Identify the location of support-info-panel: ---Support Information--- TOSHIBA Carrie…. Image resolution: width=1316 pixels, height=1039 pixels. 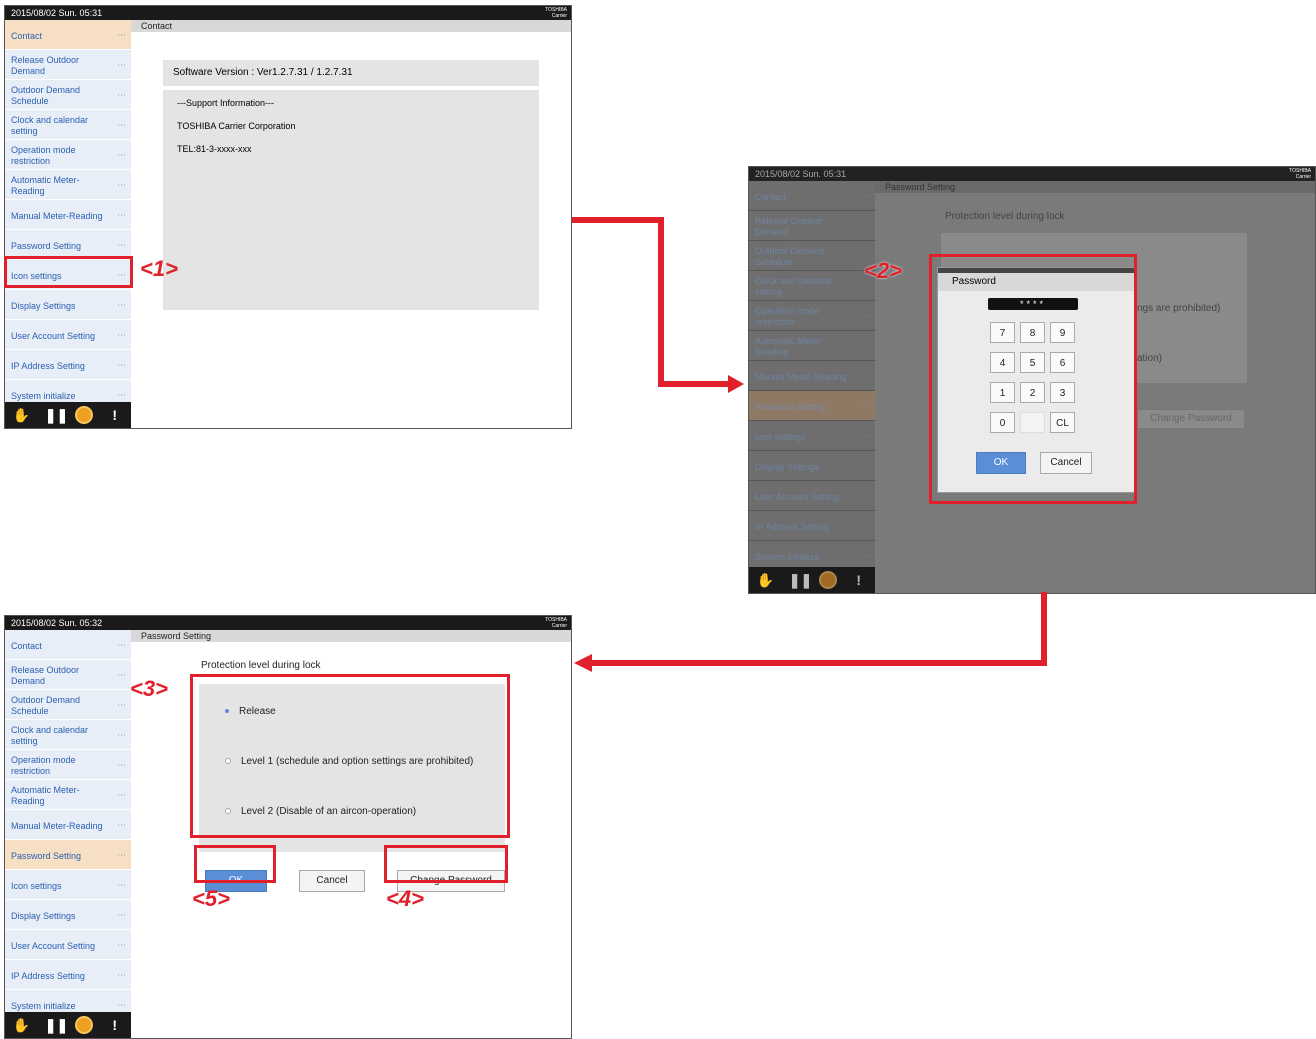
(351, 200).